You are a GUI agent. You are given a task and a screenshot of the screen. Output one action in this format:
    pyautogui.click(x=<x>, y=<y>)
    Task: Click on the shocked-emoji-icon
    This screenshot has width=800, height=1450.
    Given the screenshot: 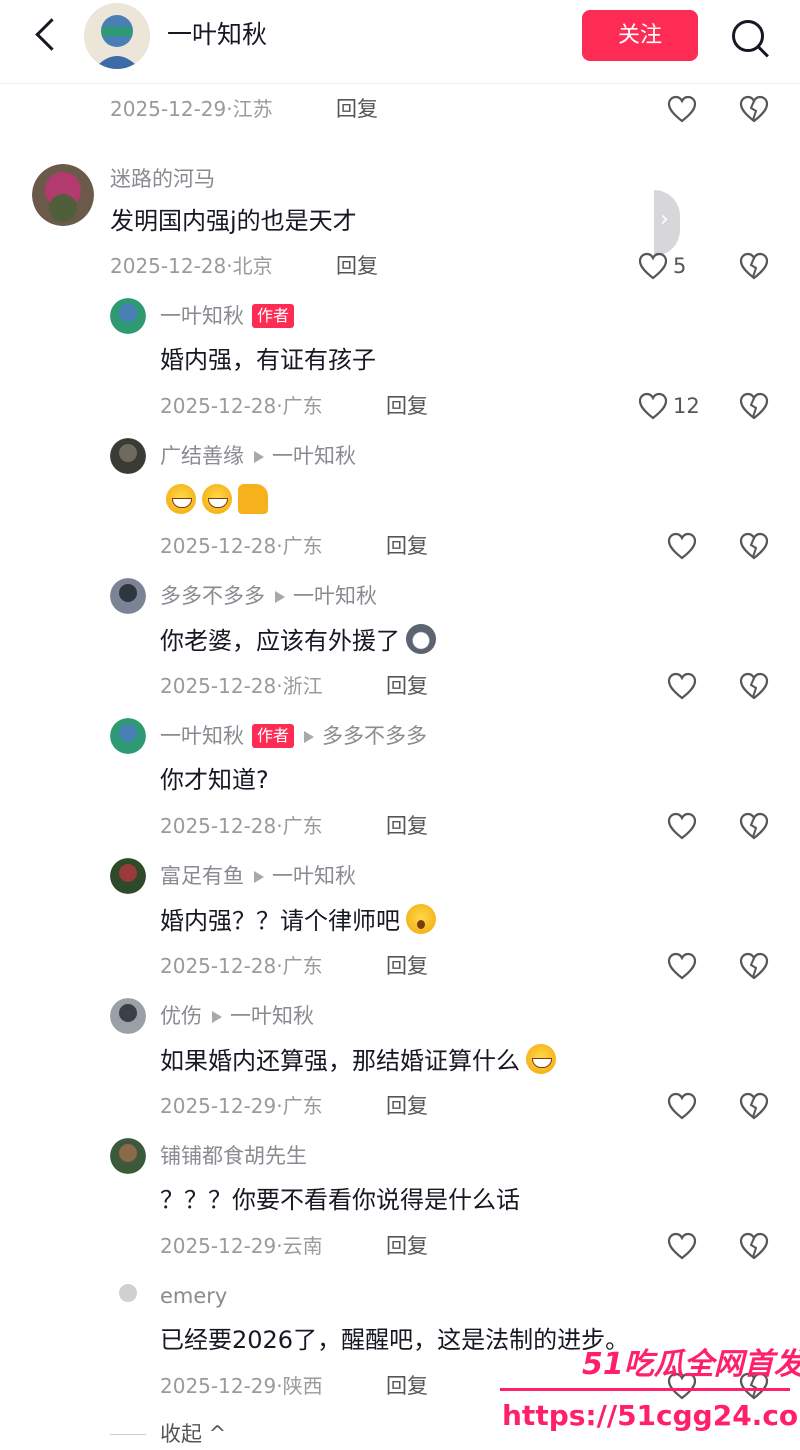 What is the action you would take?
    pyautogui.click(x=421, y=919)
    